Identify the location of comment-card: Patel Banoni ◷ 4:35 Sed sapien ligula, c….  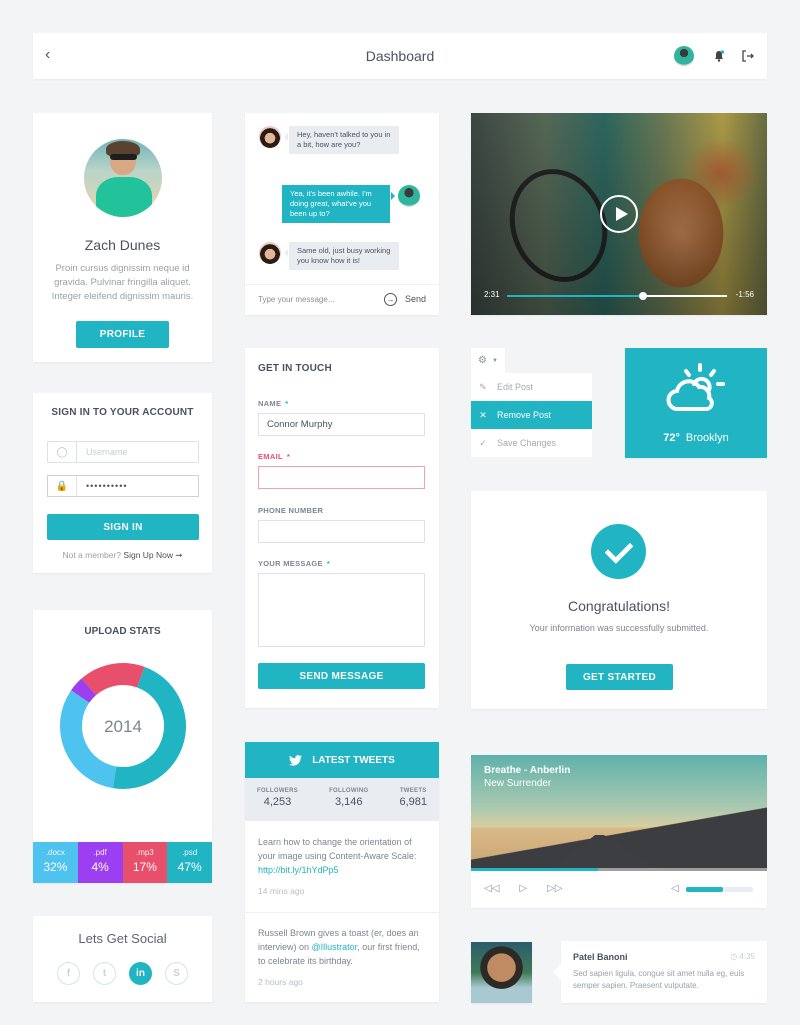
(660, 972).